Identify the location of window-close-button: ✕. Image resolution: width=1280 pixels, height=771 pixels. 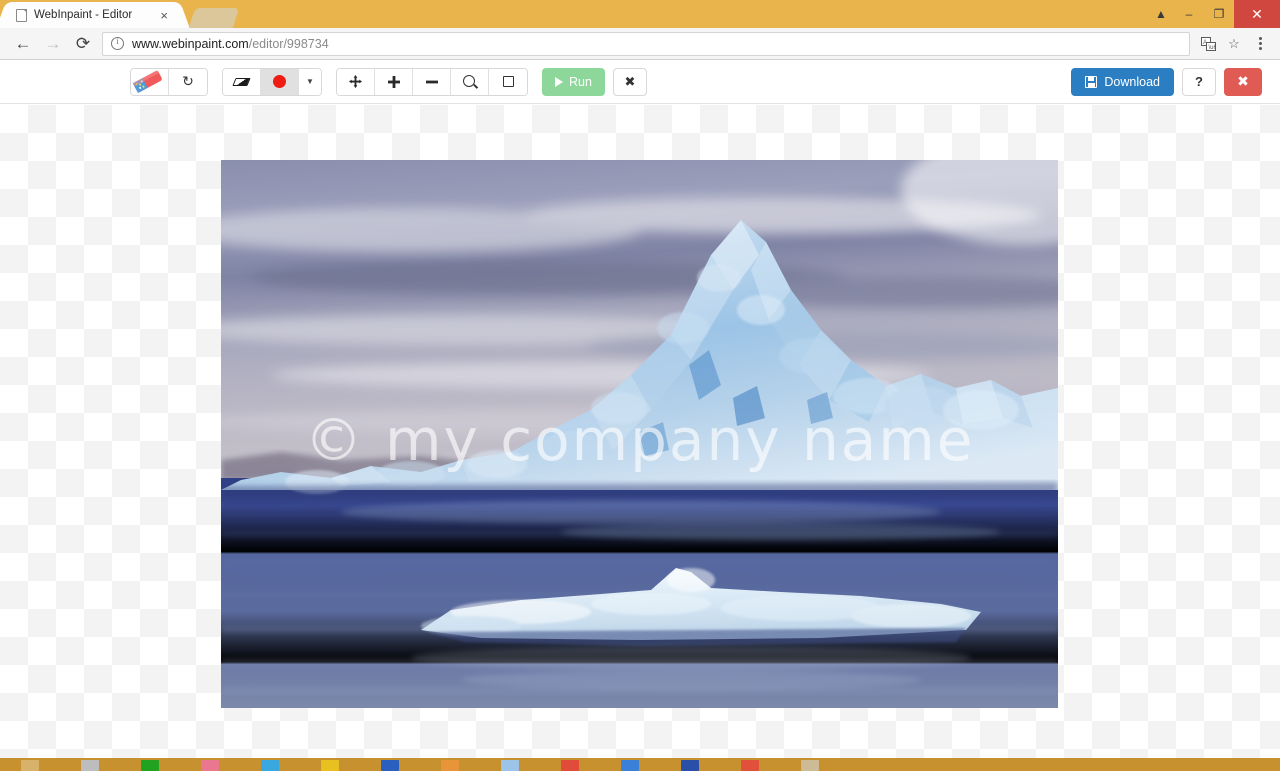
(1257, 14).